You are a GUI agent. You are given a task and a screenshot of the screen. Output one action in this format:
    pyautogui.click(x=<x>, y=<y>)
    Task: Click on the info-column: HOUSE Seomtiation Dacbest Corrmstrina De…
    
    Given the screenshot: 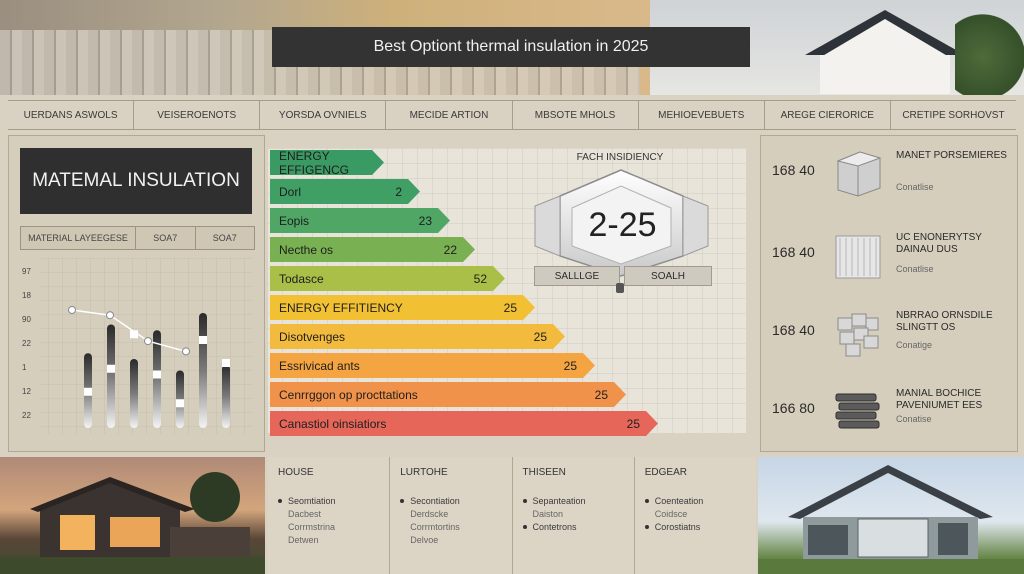 What is the action you would take?
    pyautogui.click(x=329, y=515)
    